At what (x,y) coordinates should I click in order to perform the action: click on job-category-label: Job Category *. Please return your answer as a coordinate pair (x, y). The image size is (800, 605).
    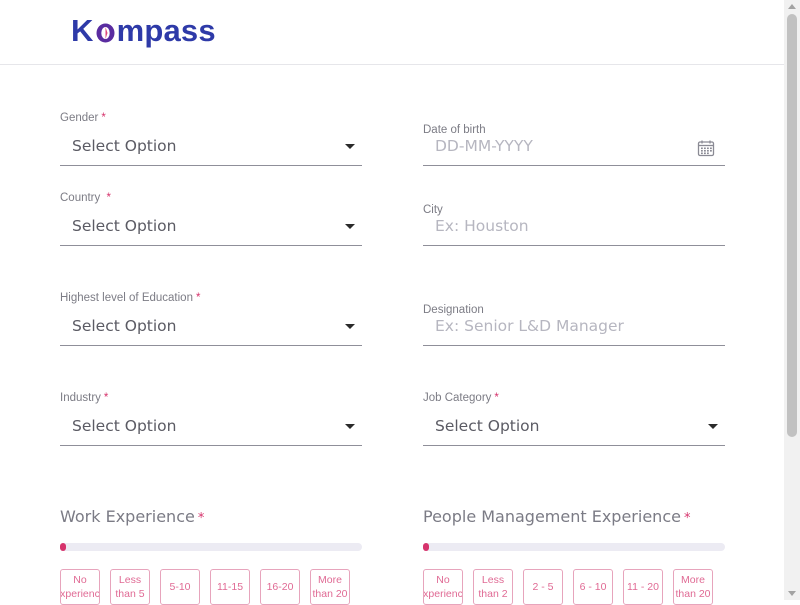
    Looking at the image, I should click on (461, 398).